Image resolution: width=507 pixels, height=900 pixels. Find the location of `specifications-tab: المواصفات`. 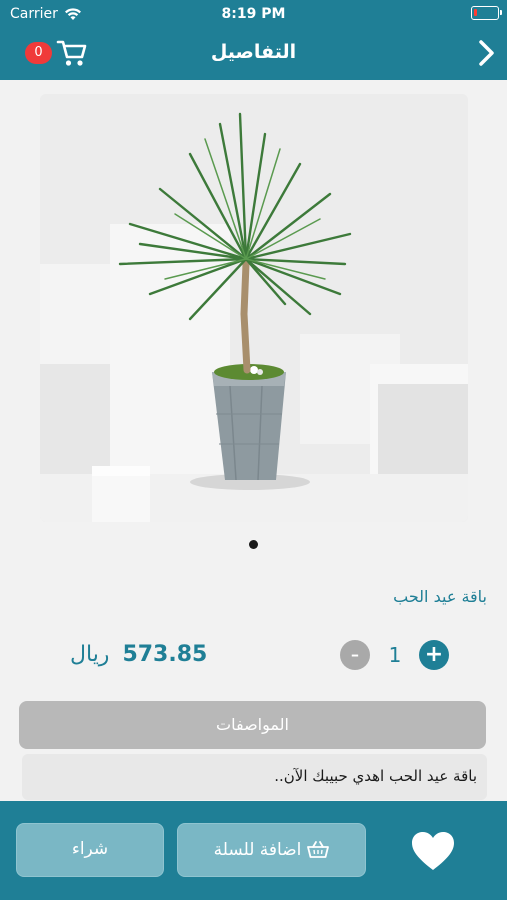

specifications-tab: المواصفات is located at coordinates (252, 725).